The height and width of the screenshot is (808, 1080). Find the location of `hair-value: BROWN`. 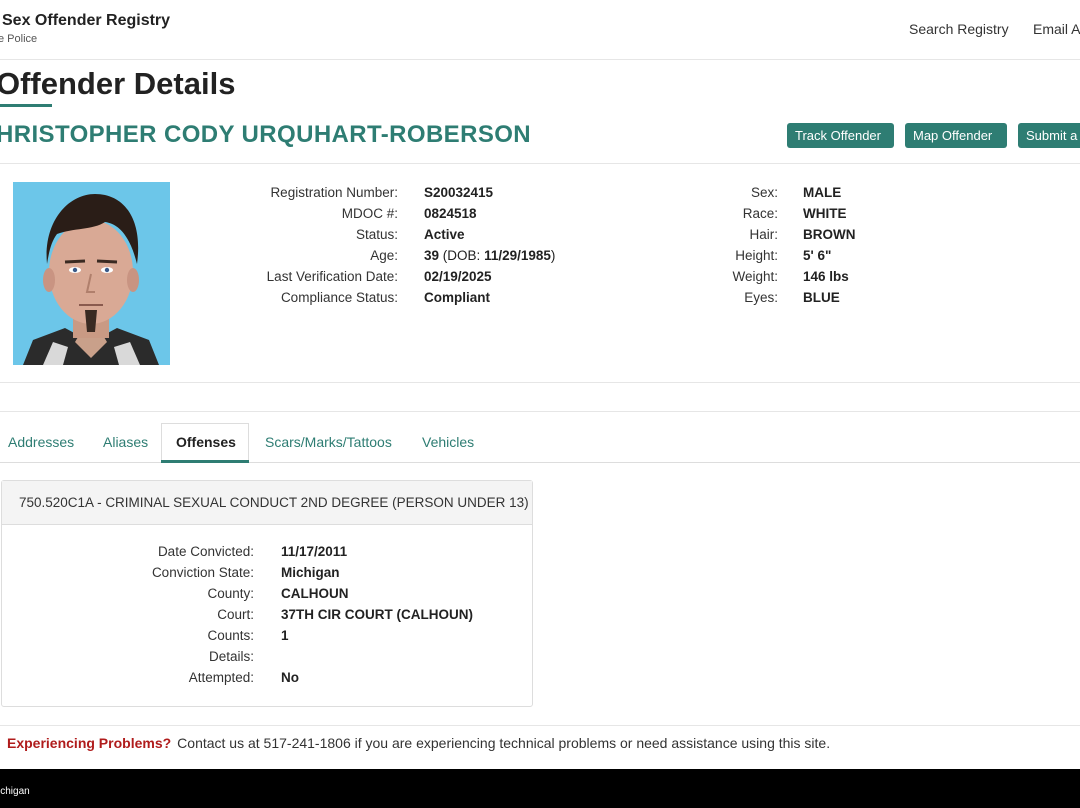

hair-value: BROWN is located at coordinates (829, 234).